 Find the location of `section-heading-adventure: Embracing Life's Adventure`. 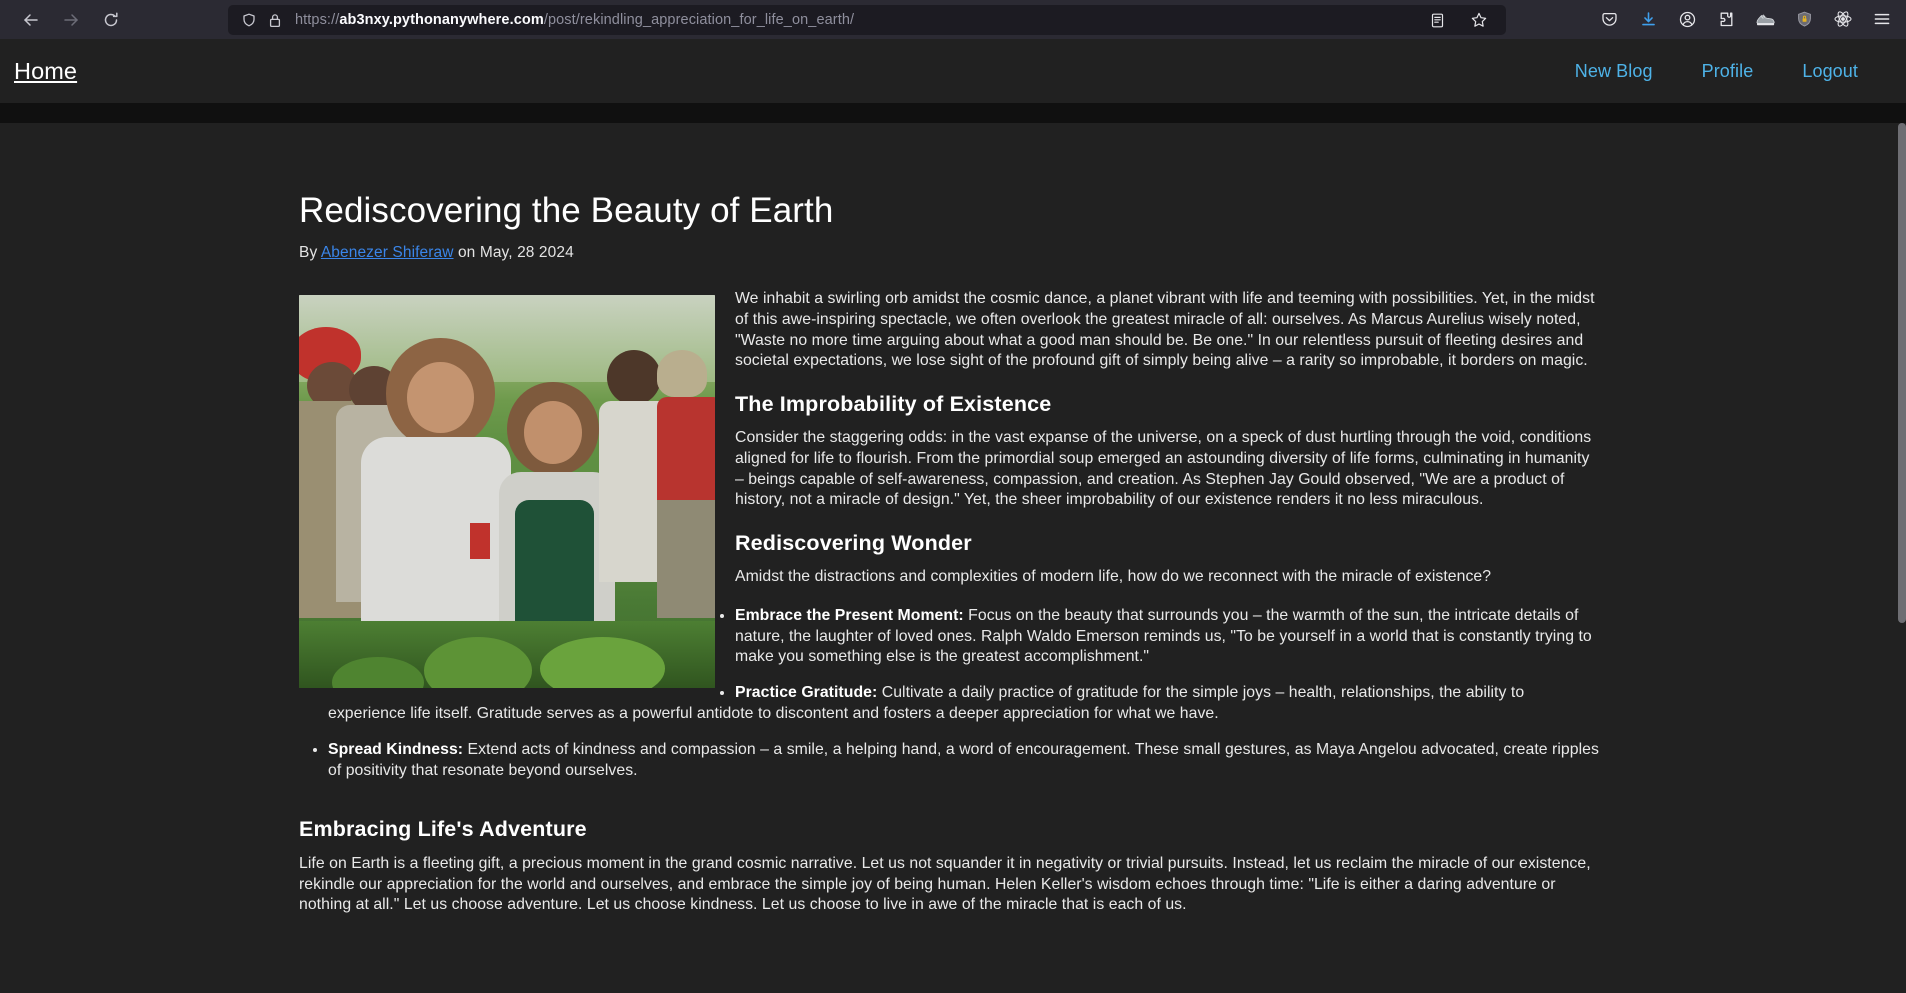

section-heading-adventure: Embracing Life's Adventure is located at coordinates (443, 828).